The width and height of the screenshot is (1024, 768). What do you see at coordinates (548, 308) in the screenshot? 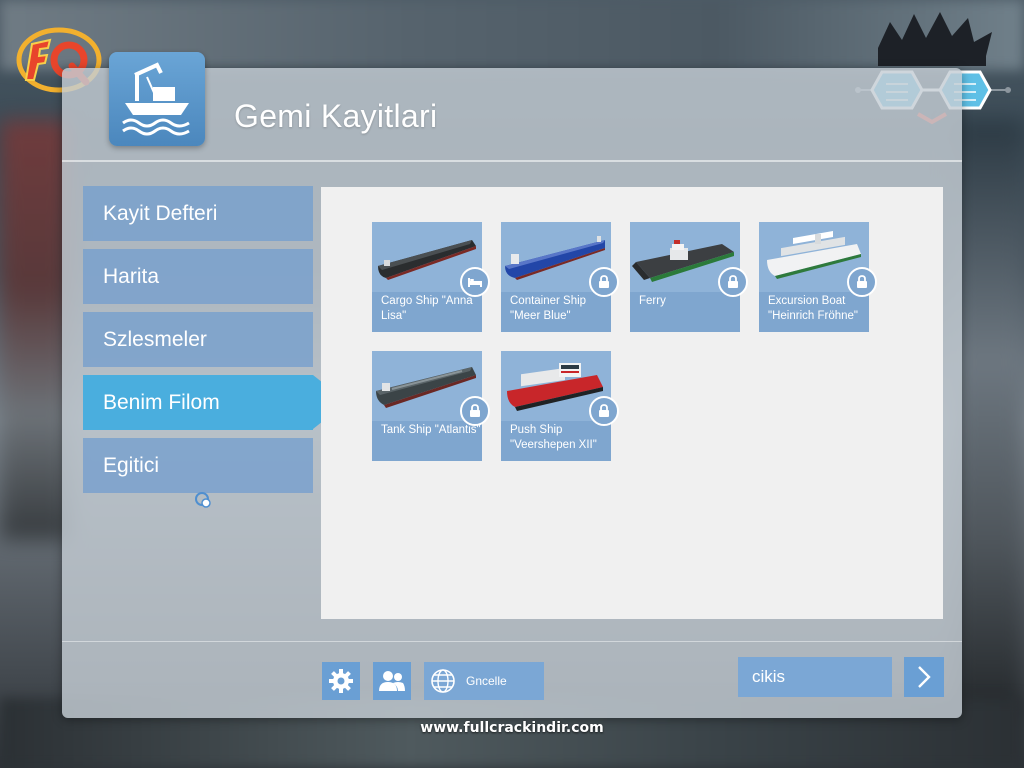
I see `ship-name: Container Ship "Meer Blue"` at bounding box center [548, 308].